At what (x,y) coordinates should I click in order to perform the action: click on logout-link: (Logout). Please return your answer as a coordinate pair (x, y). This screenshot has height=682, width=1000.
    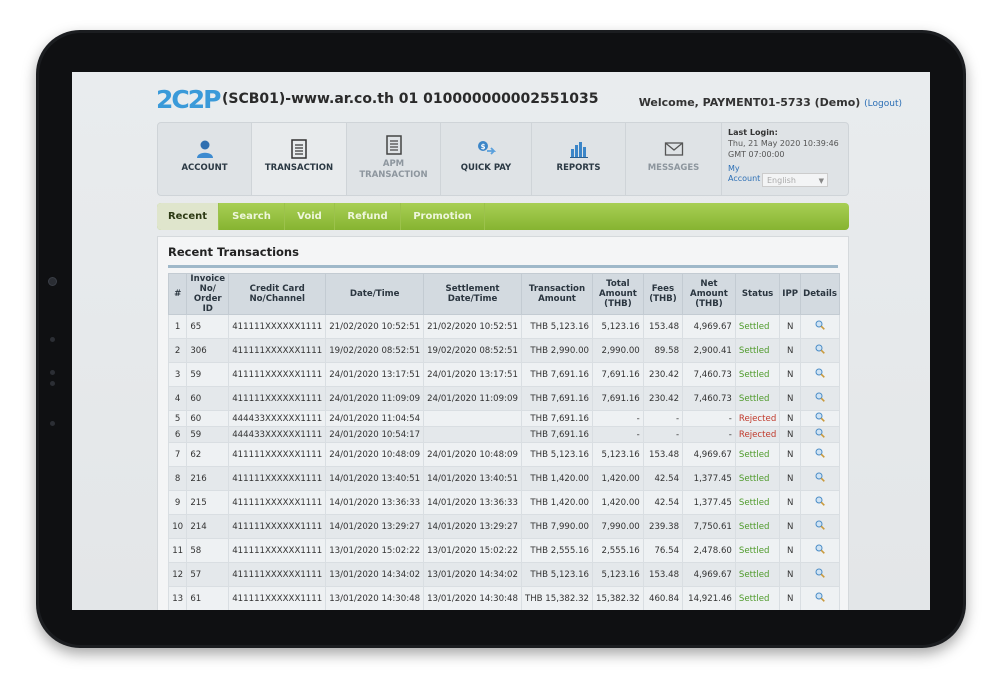
    Looking at the image, I should click on (883, 104).